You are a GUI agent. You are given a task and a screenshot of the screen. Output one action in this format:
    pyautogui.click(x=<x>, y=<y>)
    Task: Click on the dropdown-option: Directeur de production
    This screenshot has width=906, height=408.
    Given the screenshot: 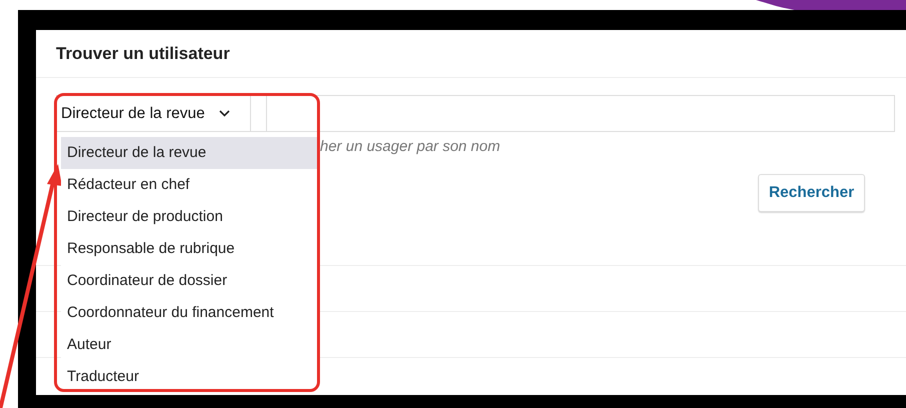 What is the action you would take?
    pyautogui.click(x=189, y=217)
    